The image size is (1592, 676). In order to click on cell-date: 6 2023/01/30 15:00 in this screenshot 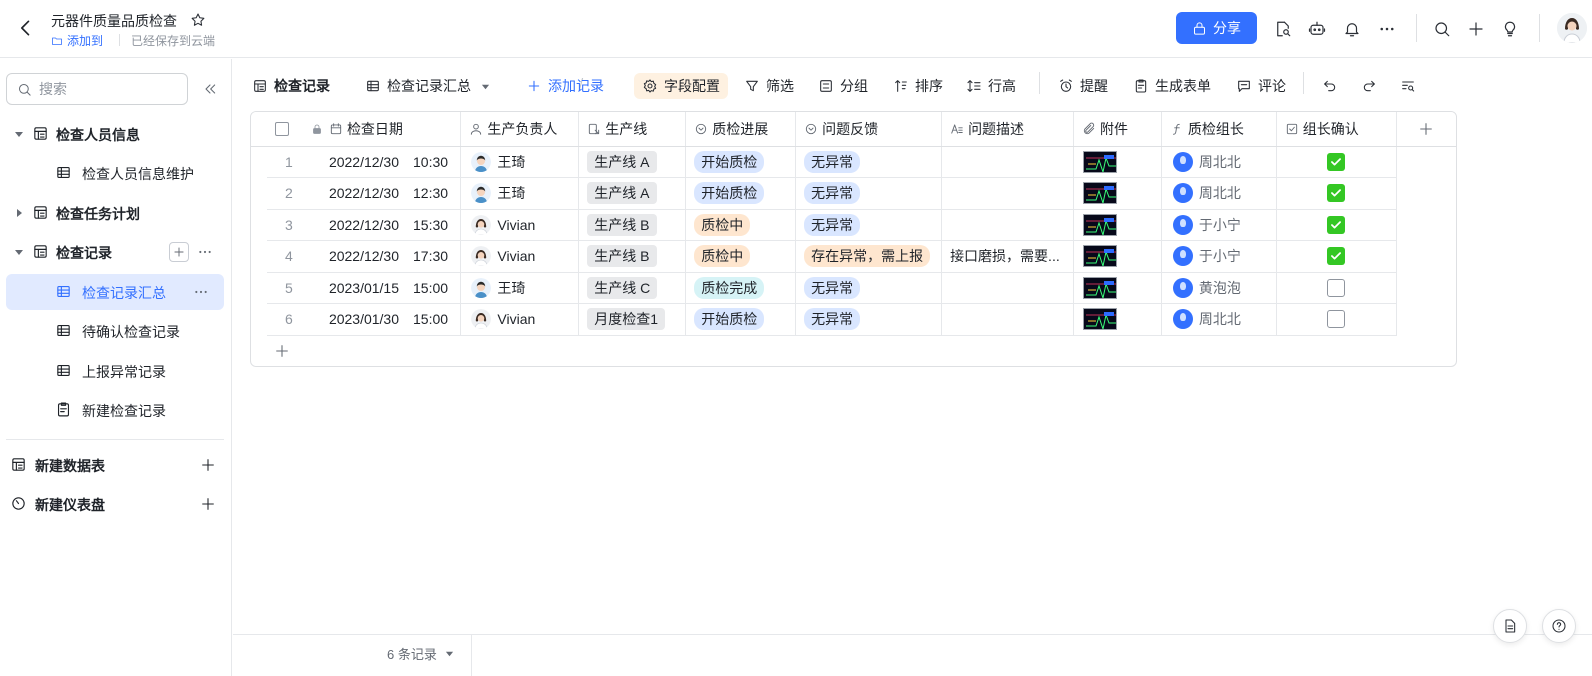, I will do `click(364, 319)`.